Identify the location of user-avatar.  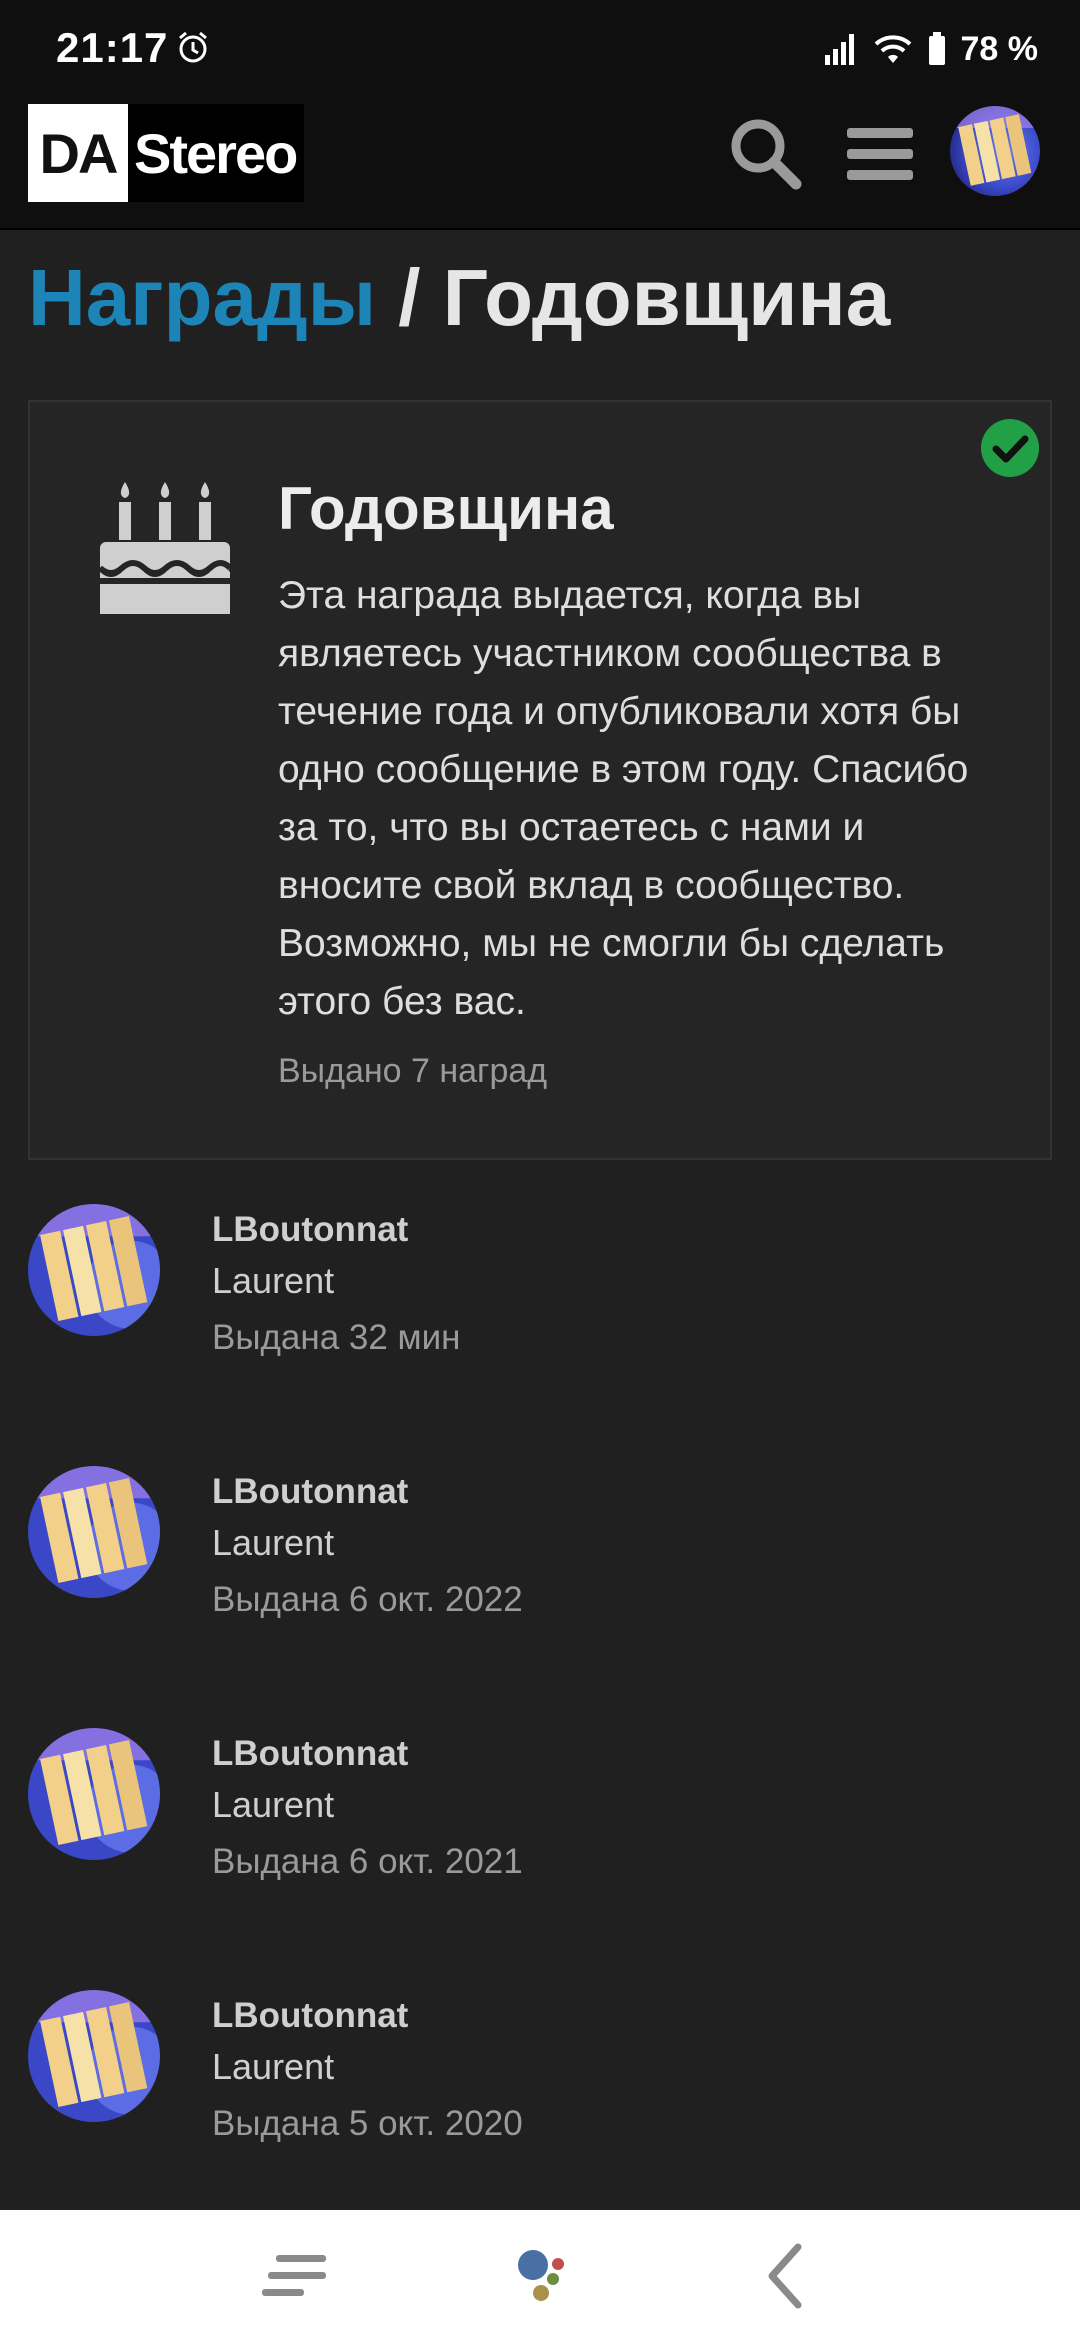
(995, 151).